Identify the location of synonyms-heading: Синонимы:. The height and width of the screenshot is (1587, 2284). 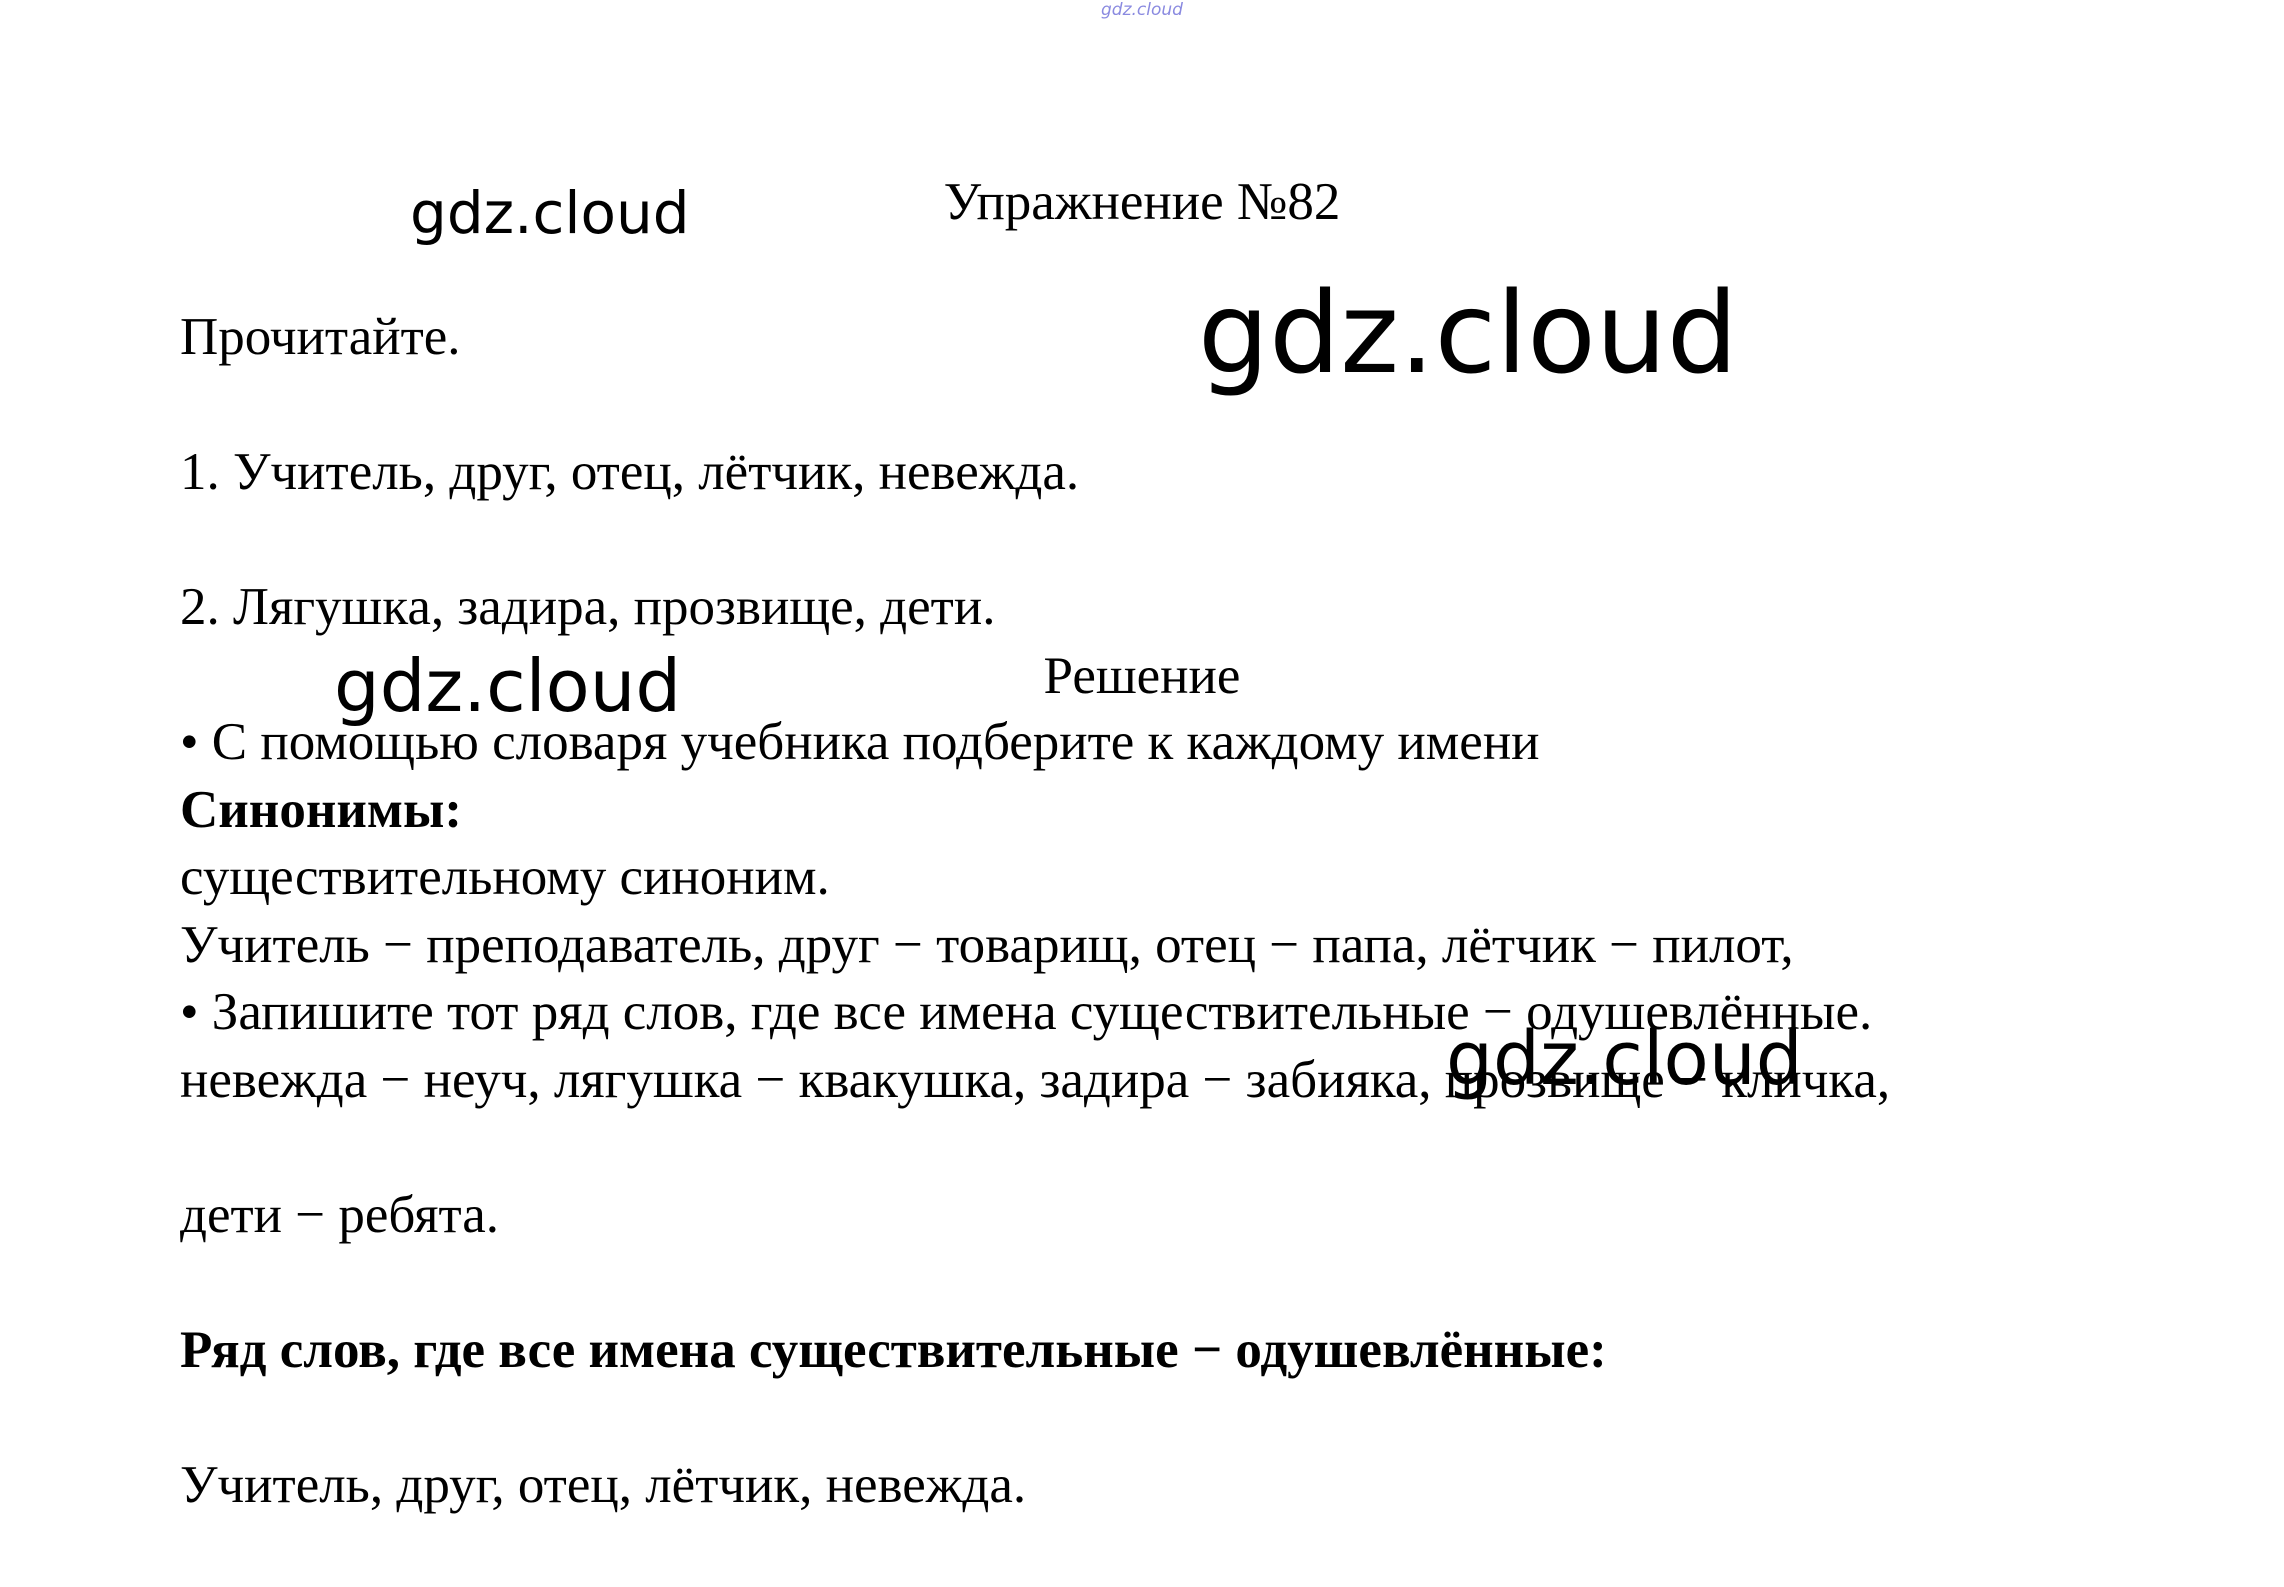
(321, 809).